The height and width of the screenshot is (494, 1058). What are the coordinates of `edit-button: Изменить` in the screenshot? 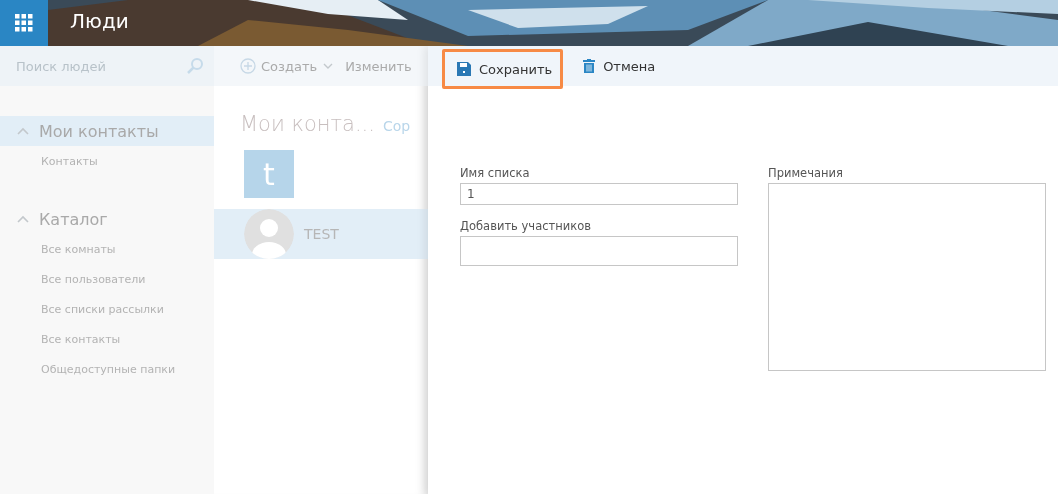 It's located at (378, 66).